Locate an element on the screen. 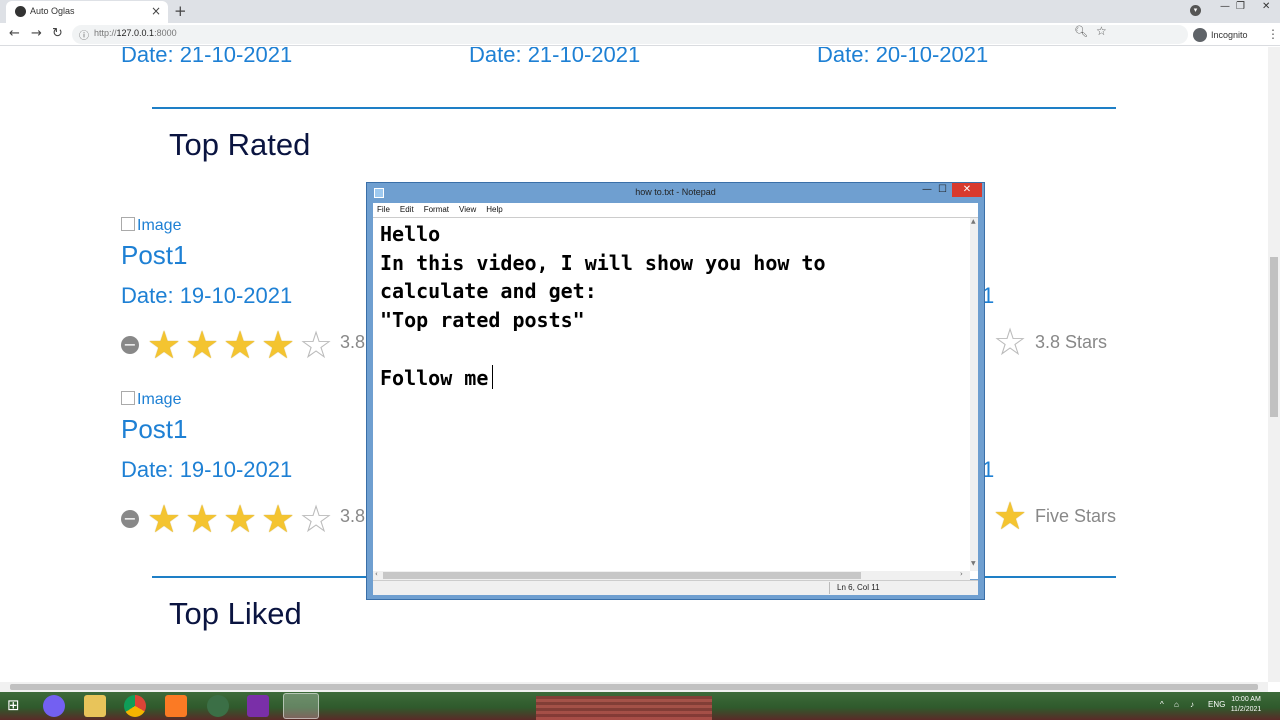  xampp-icon is located at coordinates (176, 706).